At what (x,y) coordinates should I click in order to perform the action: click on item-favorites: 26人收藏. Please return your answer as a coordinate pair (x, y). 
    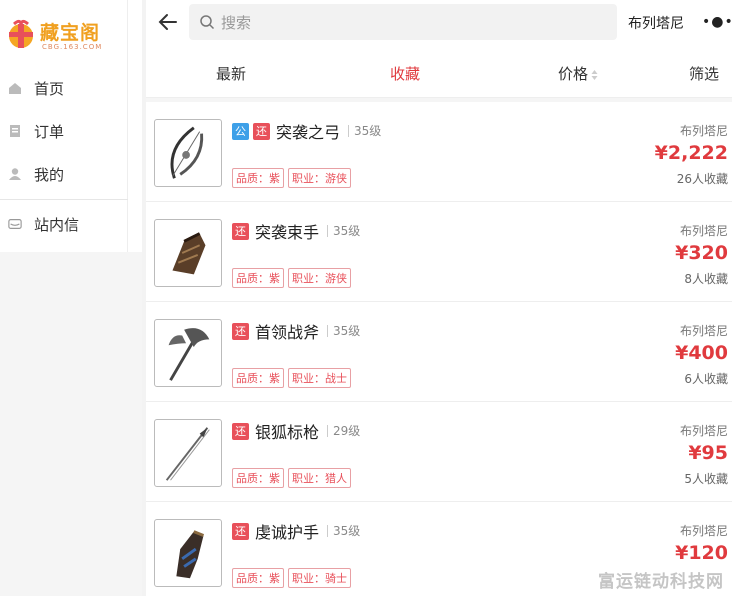
    Looking at the image, I should click on (702, 179).